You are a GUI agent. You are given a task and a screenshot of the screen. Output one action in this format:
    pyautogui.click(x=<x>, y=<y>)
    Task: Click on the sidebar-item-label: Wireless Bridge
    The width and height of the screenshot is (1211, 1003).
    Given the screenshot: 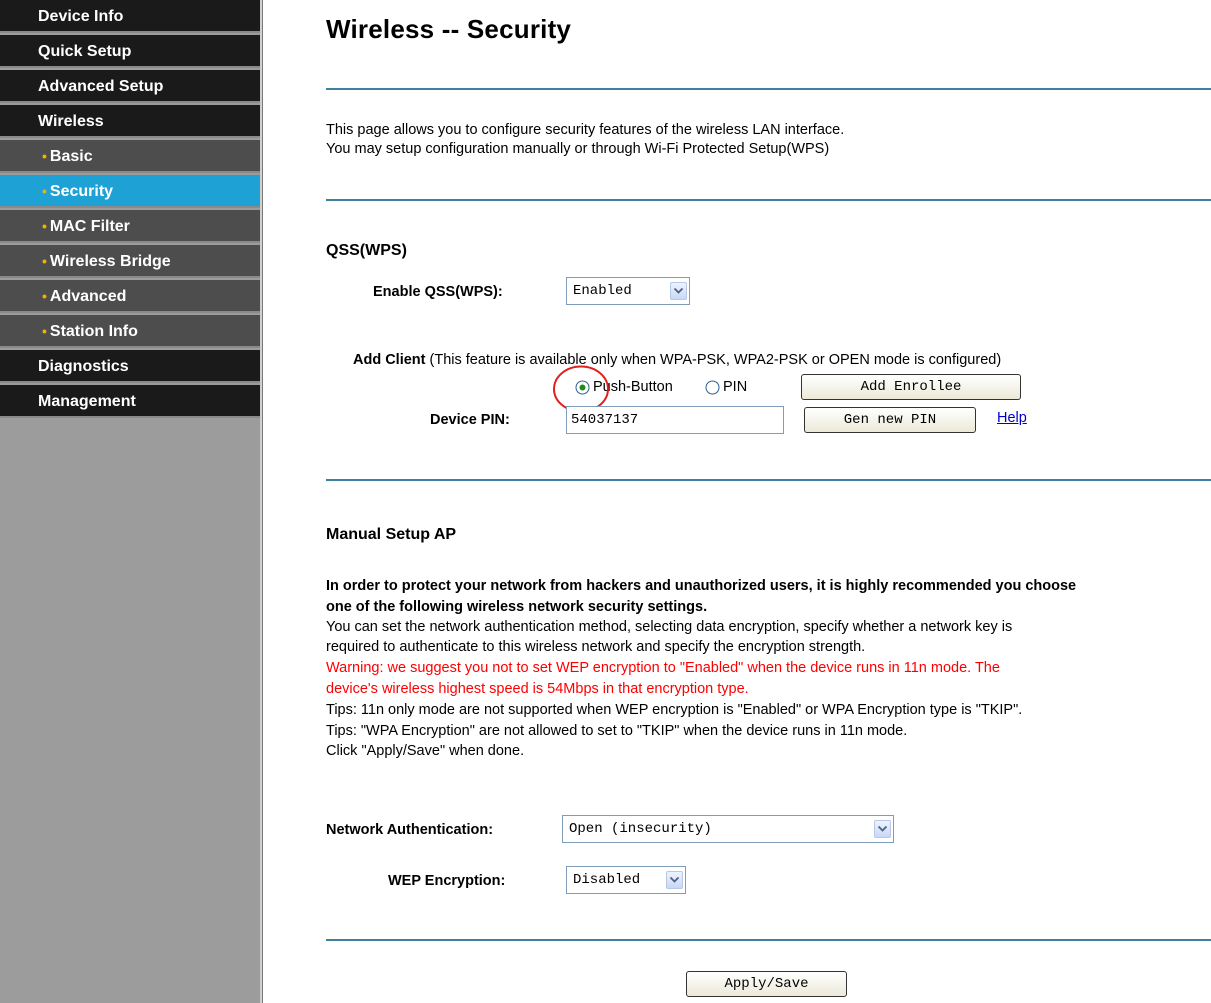 What is the action you would take?
    pyautogui.click(x=110, y=261)
    